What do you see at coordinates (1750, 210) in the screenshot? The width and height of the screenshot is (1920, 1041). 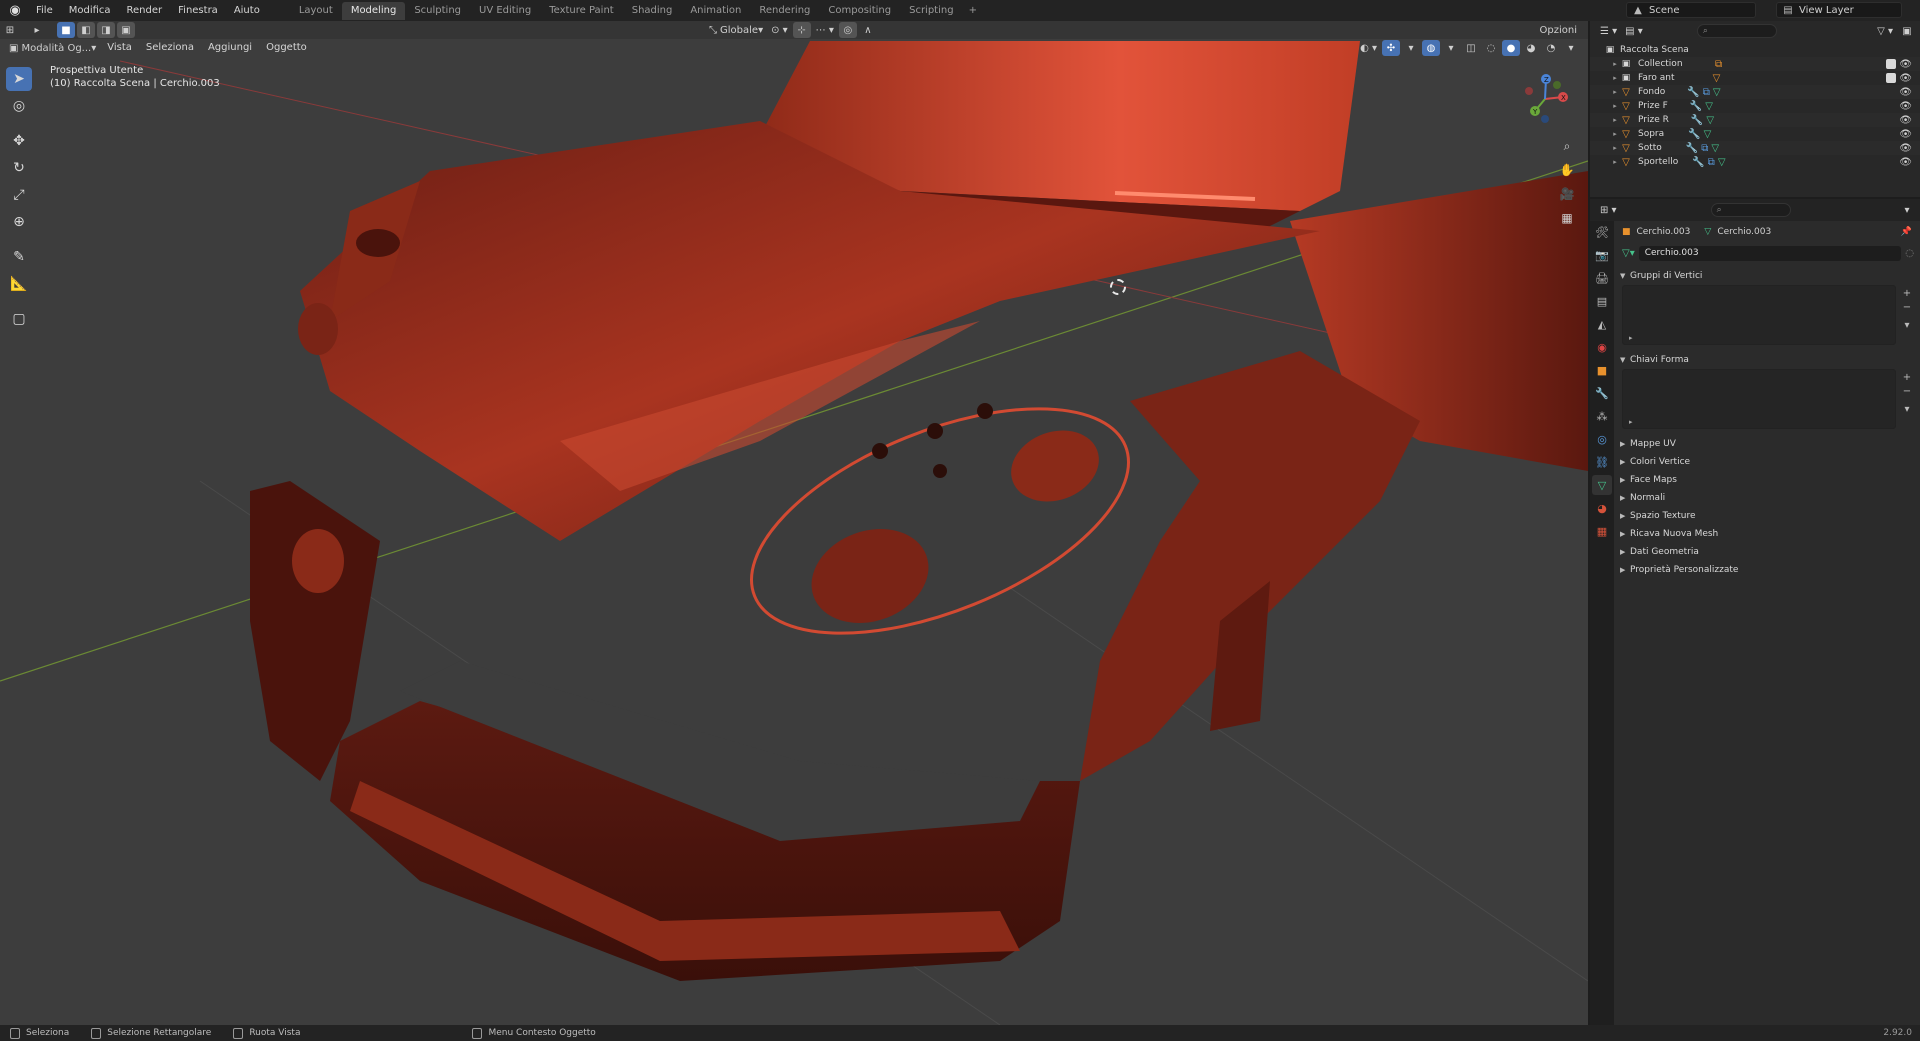 I see `properties-search-input: ⌕` at bounding box center [1750, 210].